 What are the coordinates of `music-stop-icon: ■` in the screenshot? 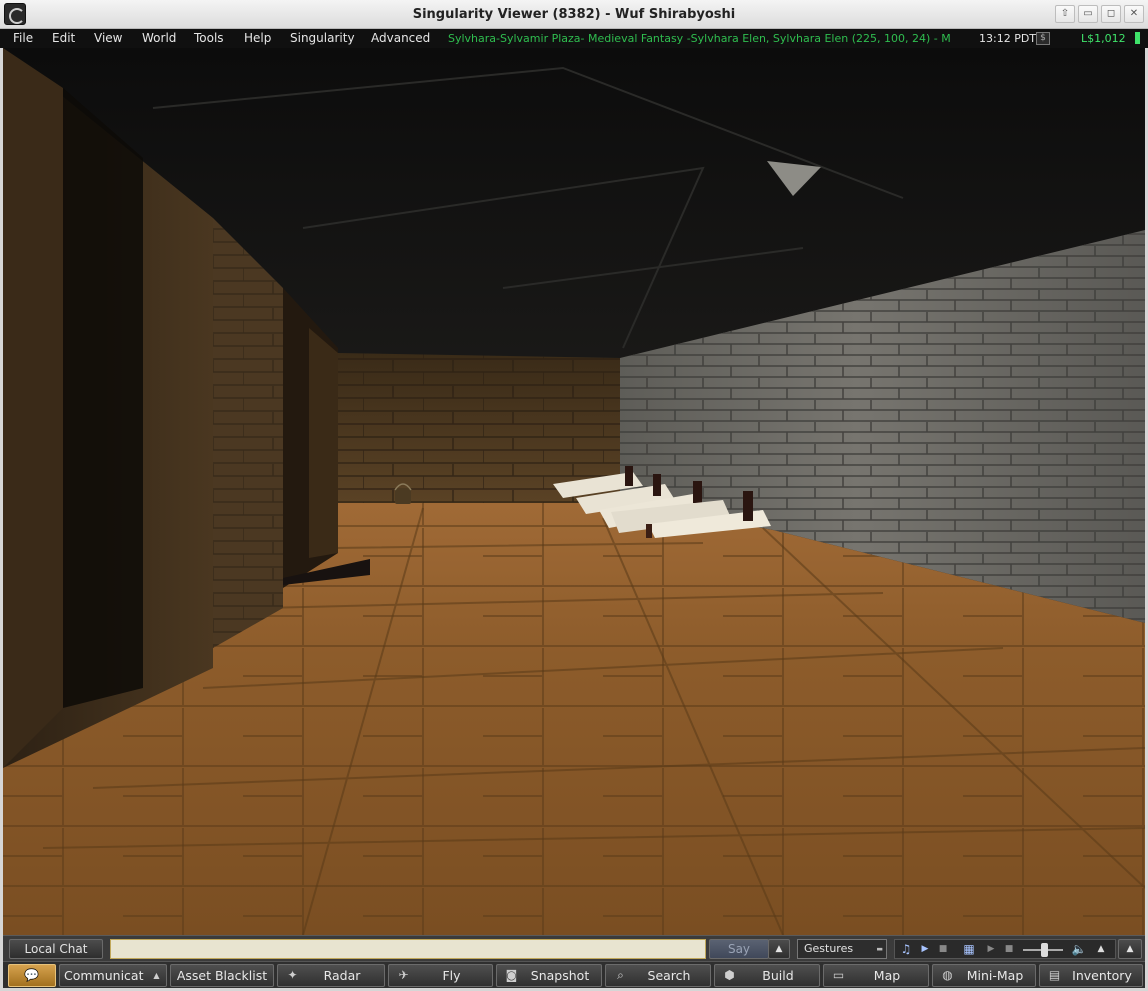 It's located at (943, 949).